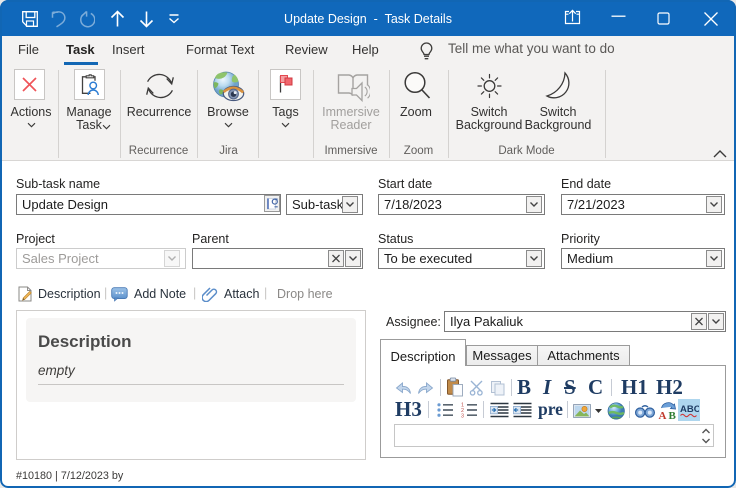 The height and width of the screenshot is (488, 736). What do you see at coordinates (663, 415) in the screenshot?
I see `svg-text: A` at bounding box center [663, 415].